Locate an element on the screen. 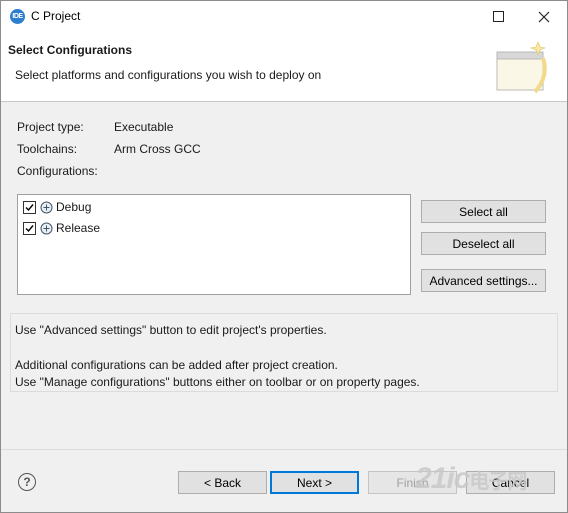 This screenshot has height=513, width=568. toolchains-label: Toolchains: is located at coordinates (47, 149).